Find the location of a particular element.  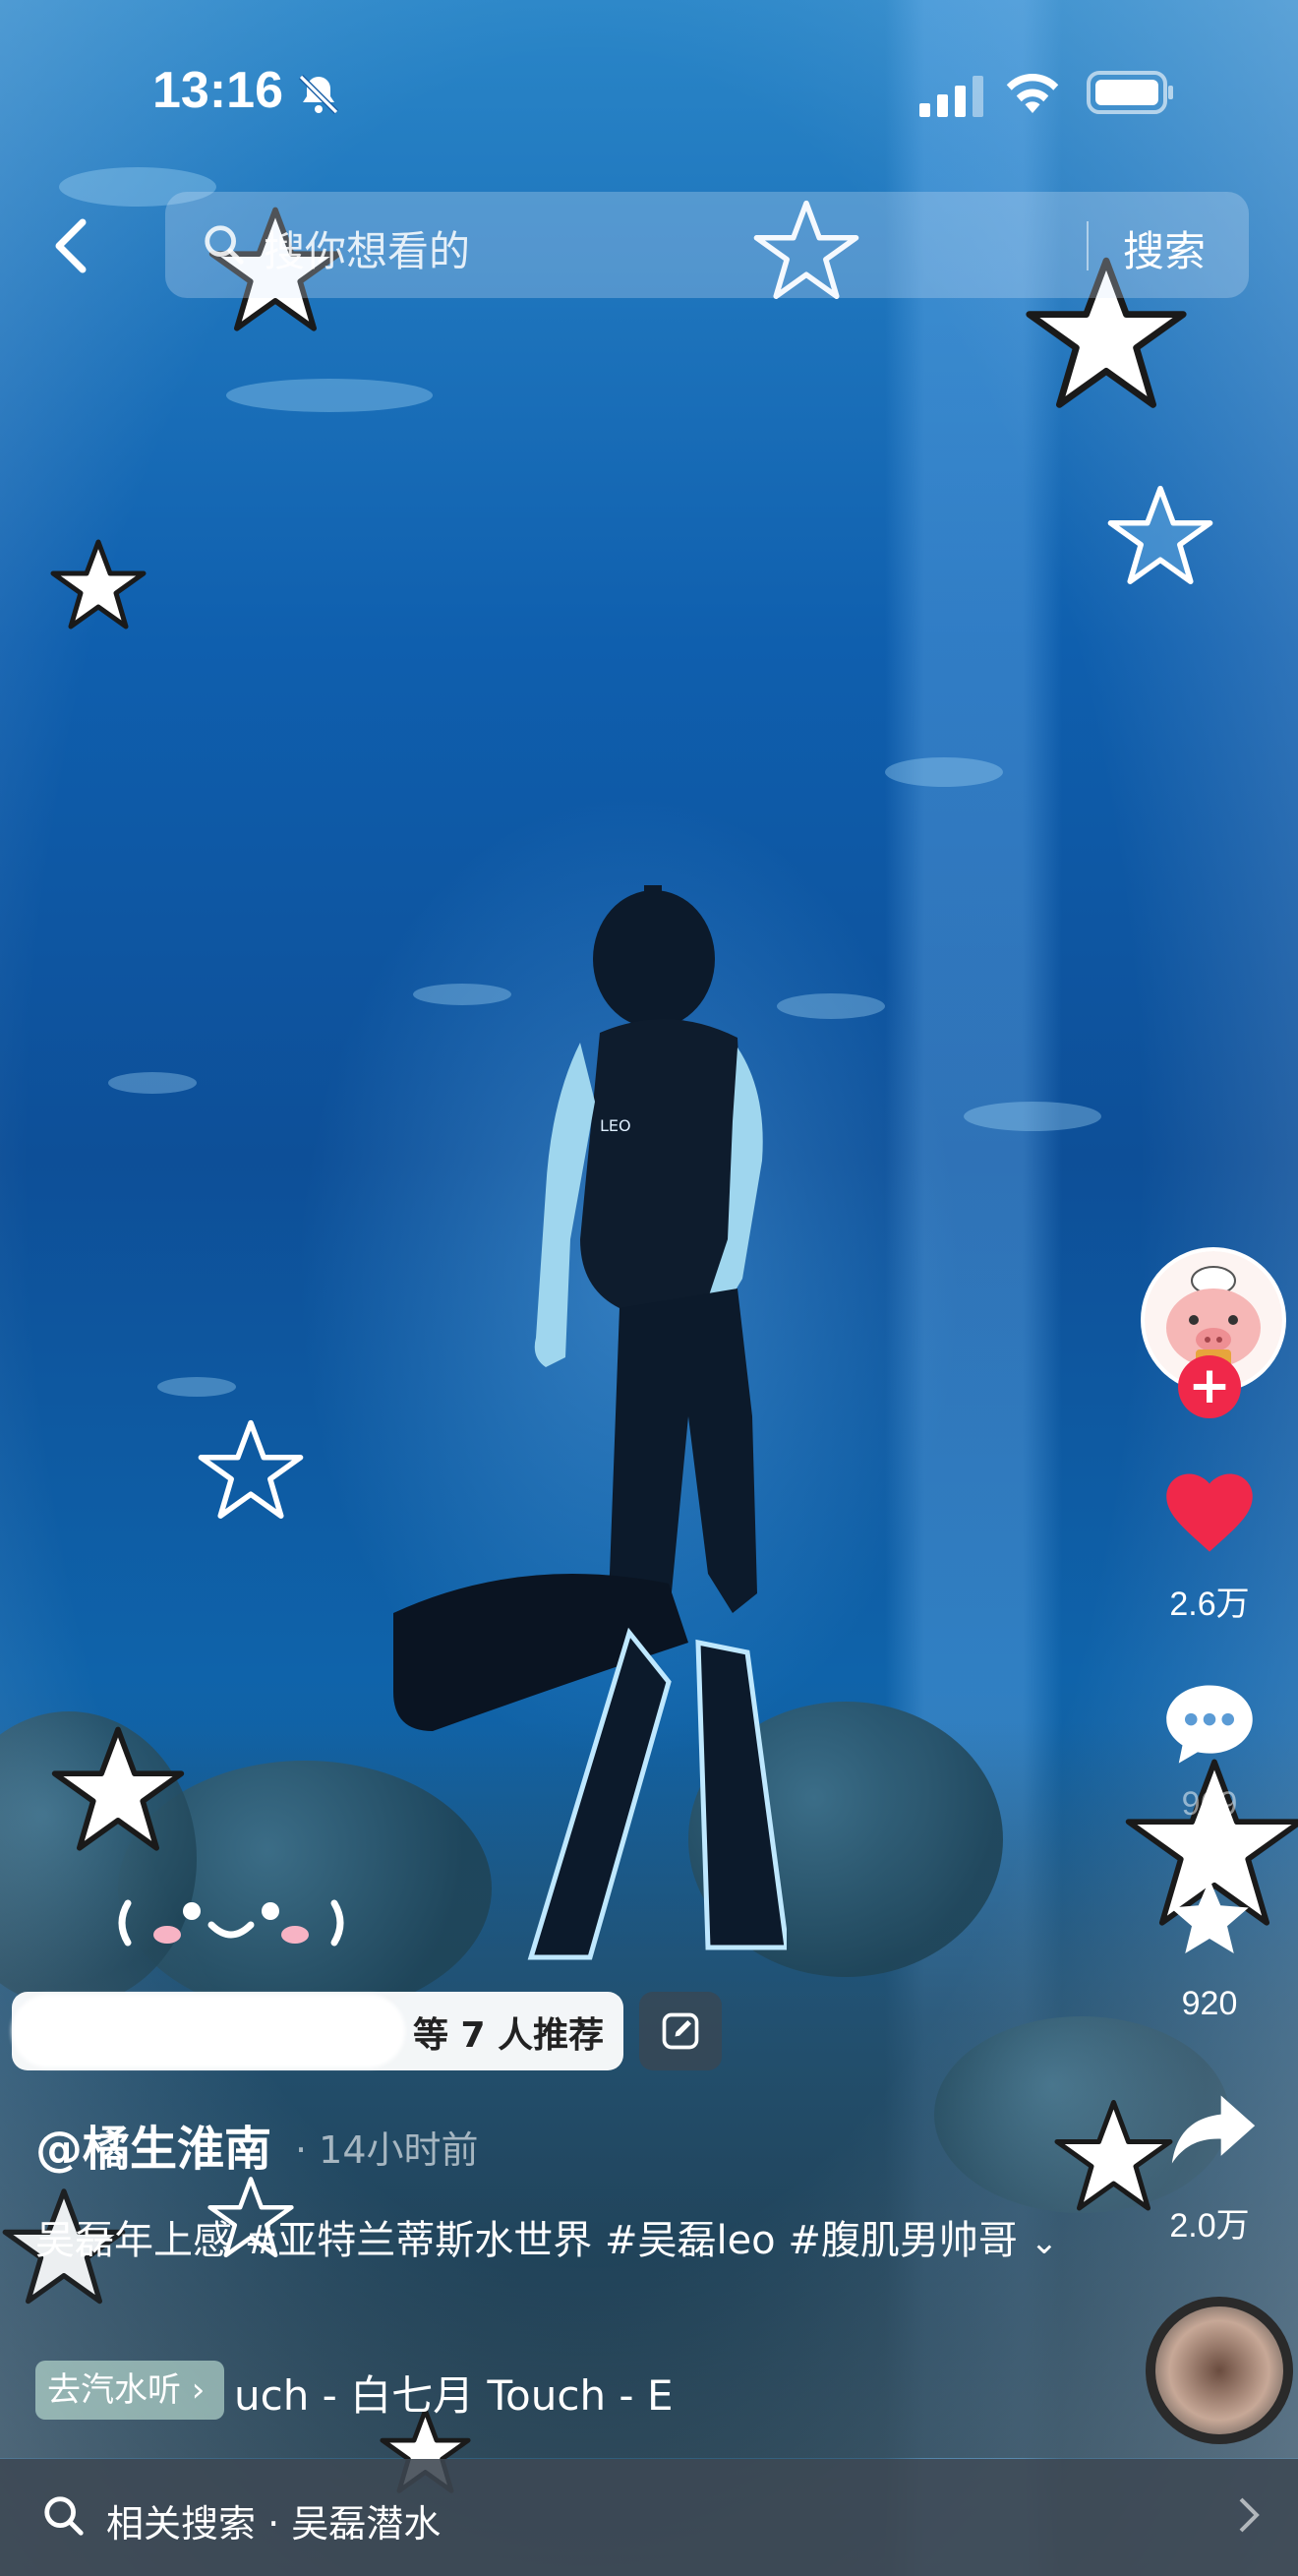

share-icon is located at coordinates (1213, 2129).